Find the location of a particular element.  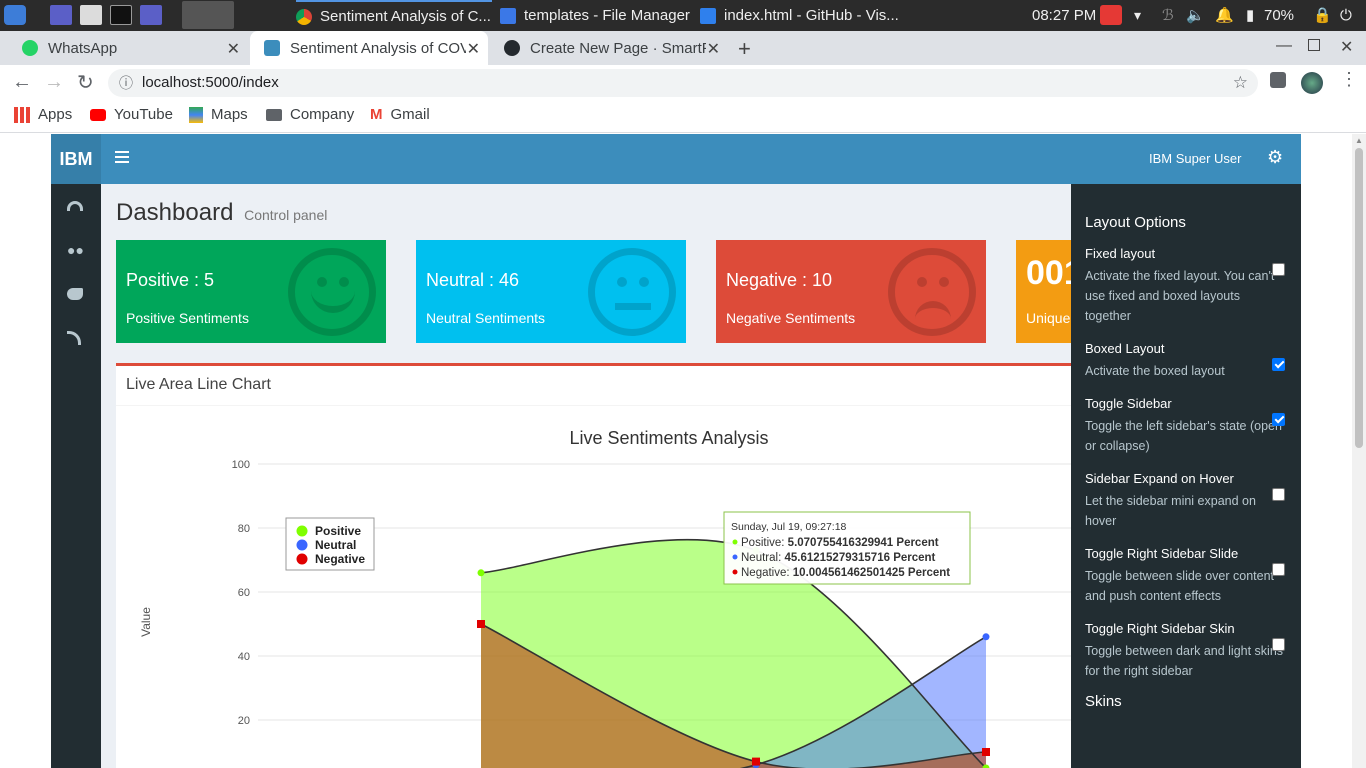

taskbar-window-label: templates - File Manager is located at coordinates (607, 15).